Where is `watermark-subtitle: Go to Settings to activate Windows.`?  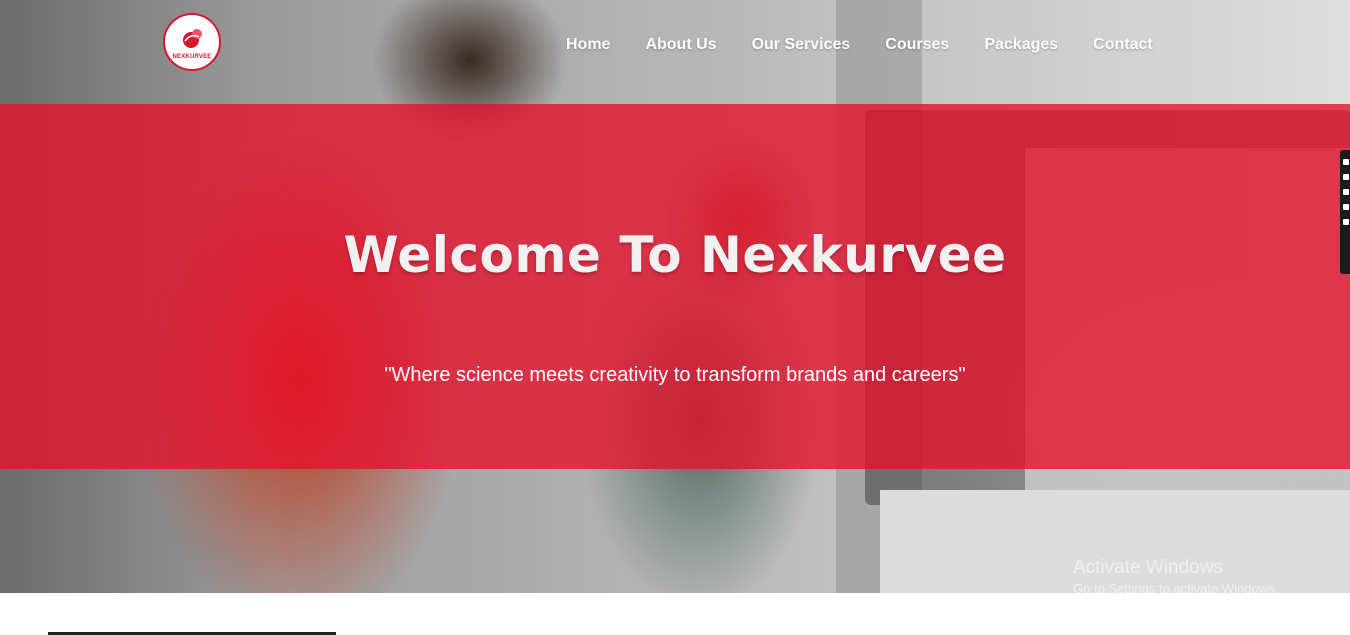
watermark-subtitle: Go to Settings to activate Windows. is located at coordinates (1176, 587).